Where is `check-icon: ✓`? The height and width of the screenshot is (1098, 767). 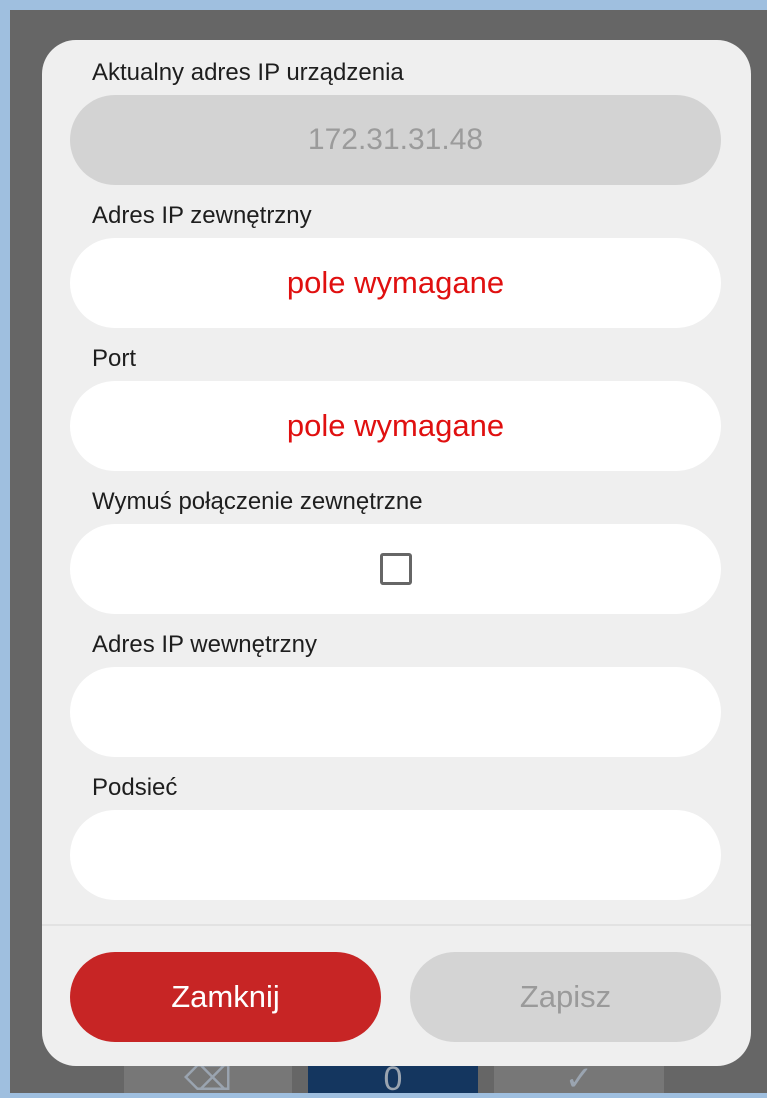 check-icon: ✓ is located at coordinates (579, 1079).